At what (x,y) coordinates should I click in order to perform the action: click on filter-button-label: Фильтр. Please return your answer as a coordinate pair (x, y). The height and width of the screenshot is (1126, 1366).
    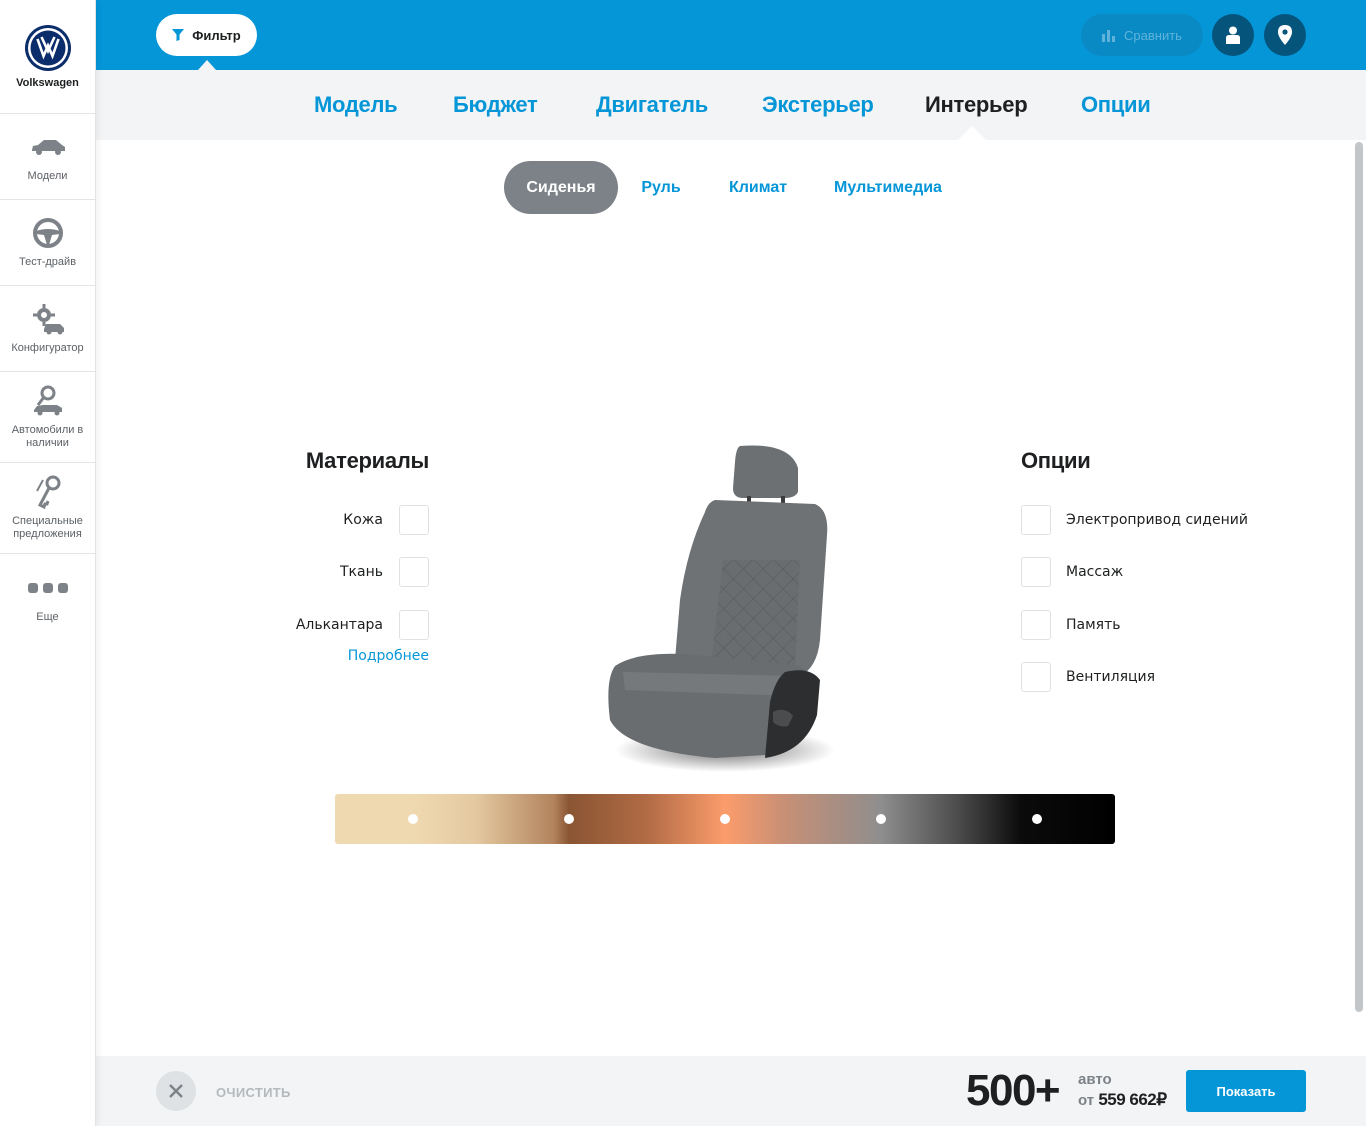
    Looking at the image, I should click on (216, 35).